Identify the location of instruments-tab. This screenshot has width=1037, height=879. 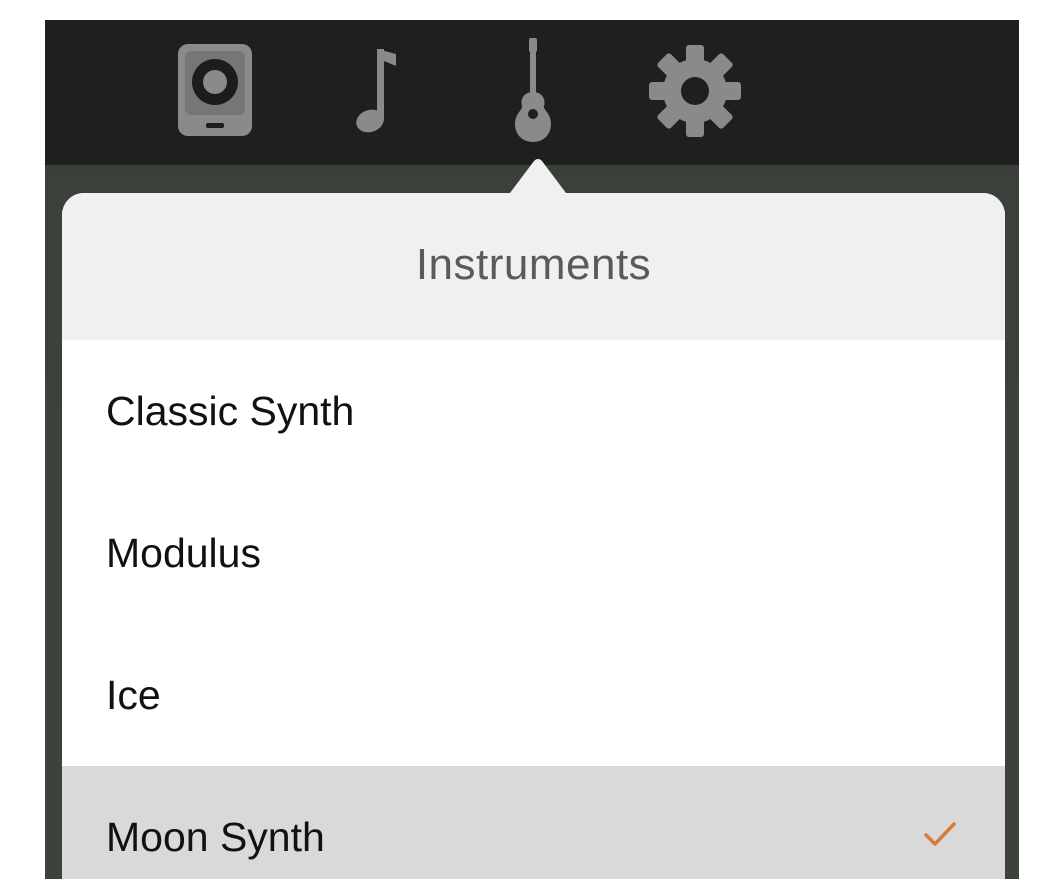
(533, 90).